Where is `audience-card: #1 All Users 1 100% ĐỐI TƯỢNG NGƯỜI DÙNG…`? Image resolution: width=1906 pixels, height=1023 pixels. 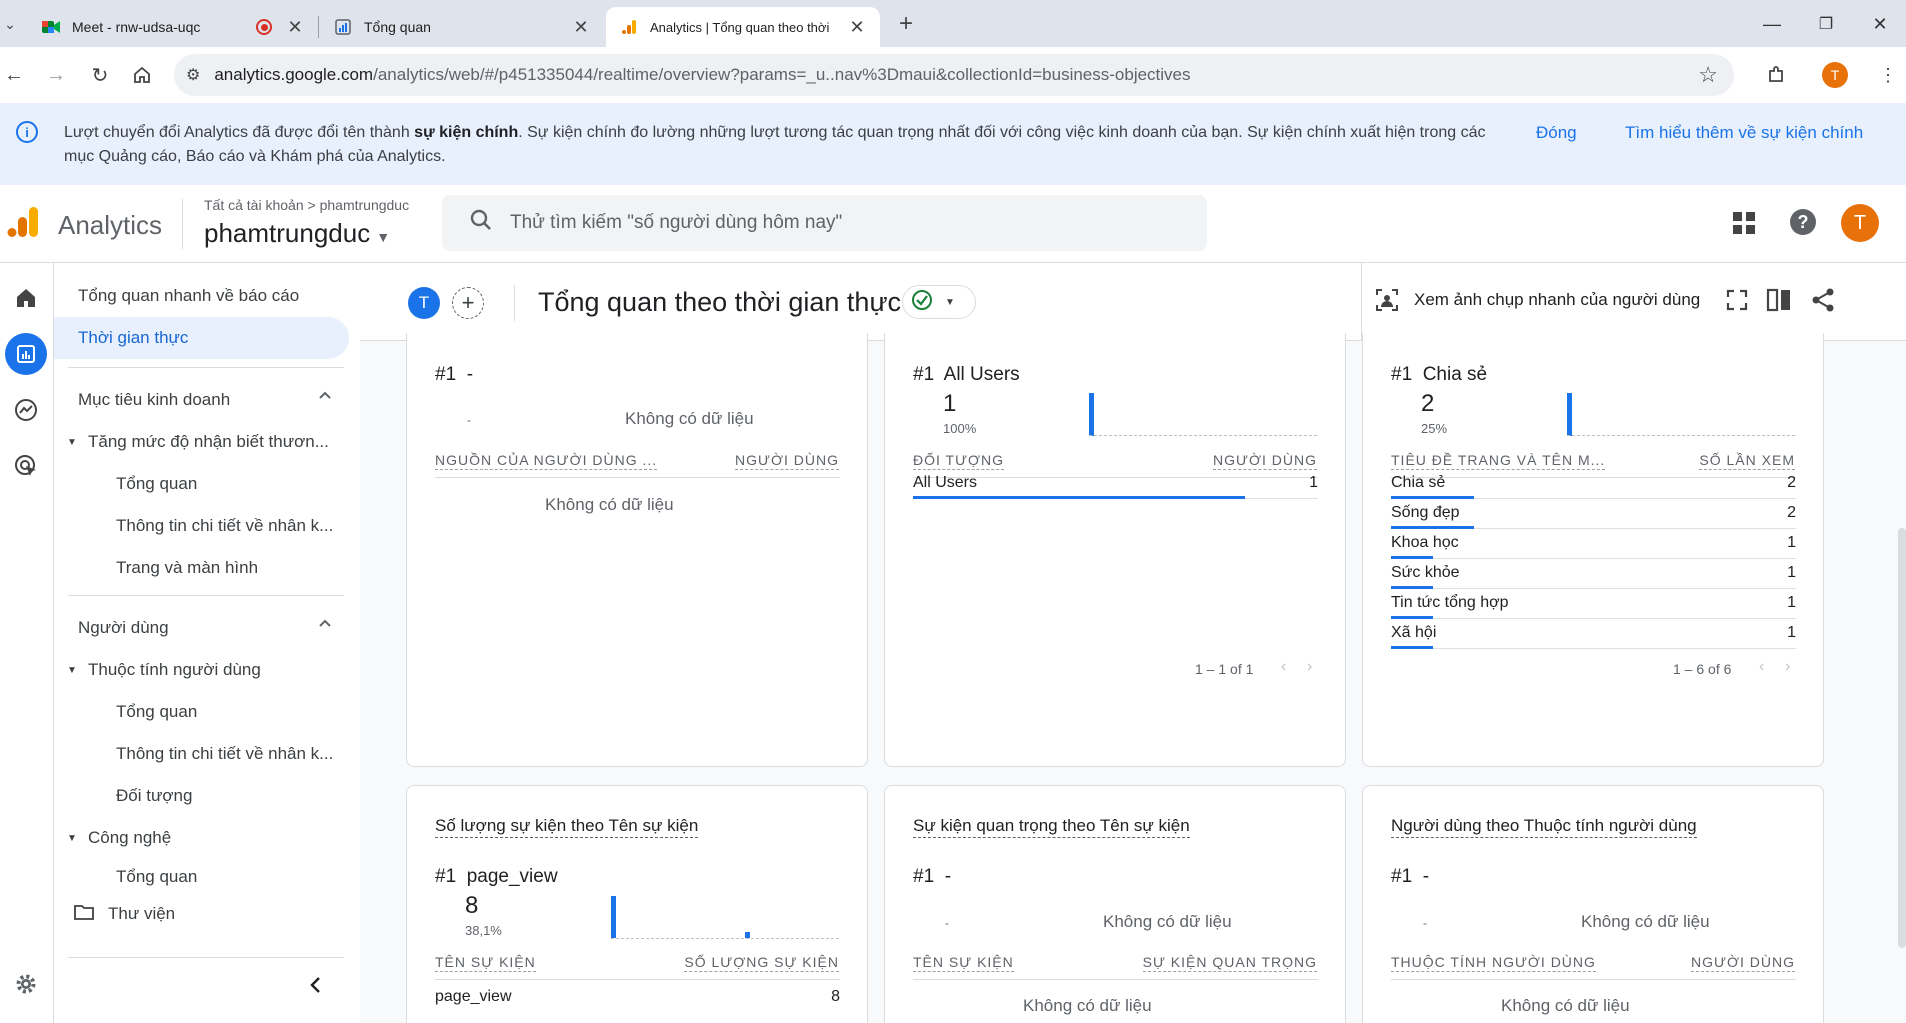 audience-card: #1 All Users 1 100% ĐỐI TƯỢNG NGƯỜI DÙNG… is located at coordinates (1115, 550).